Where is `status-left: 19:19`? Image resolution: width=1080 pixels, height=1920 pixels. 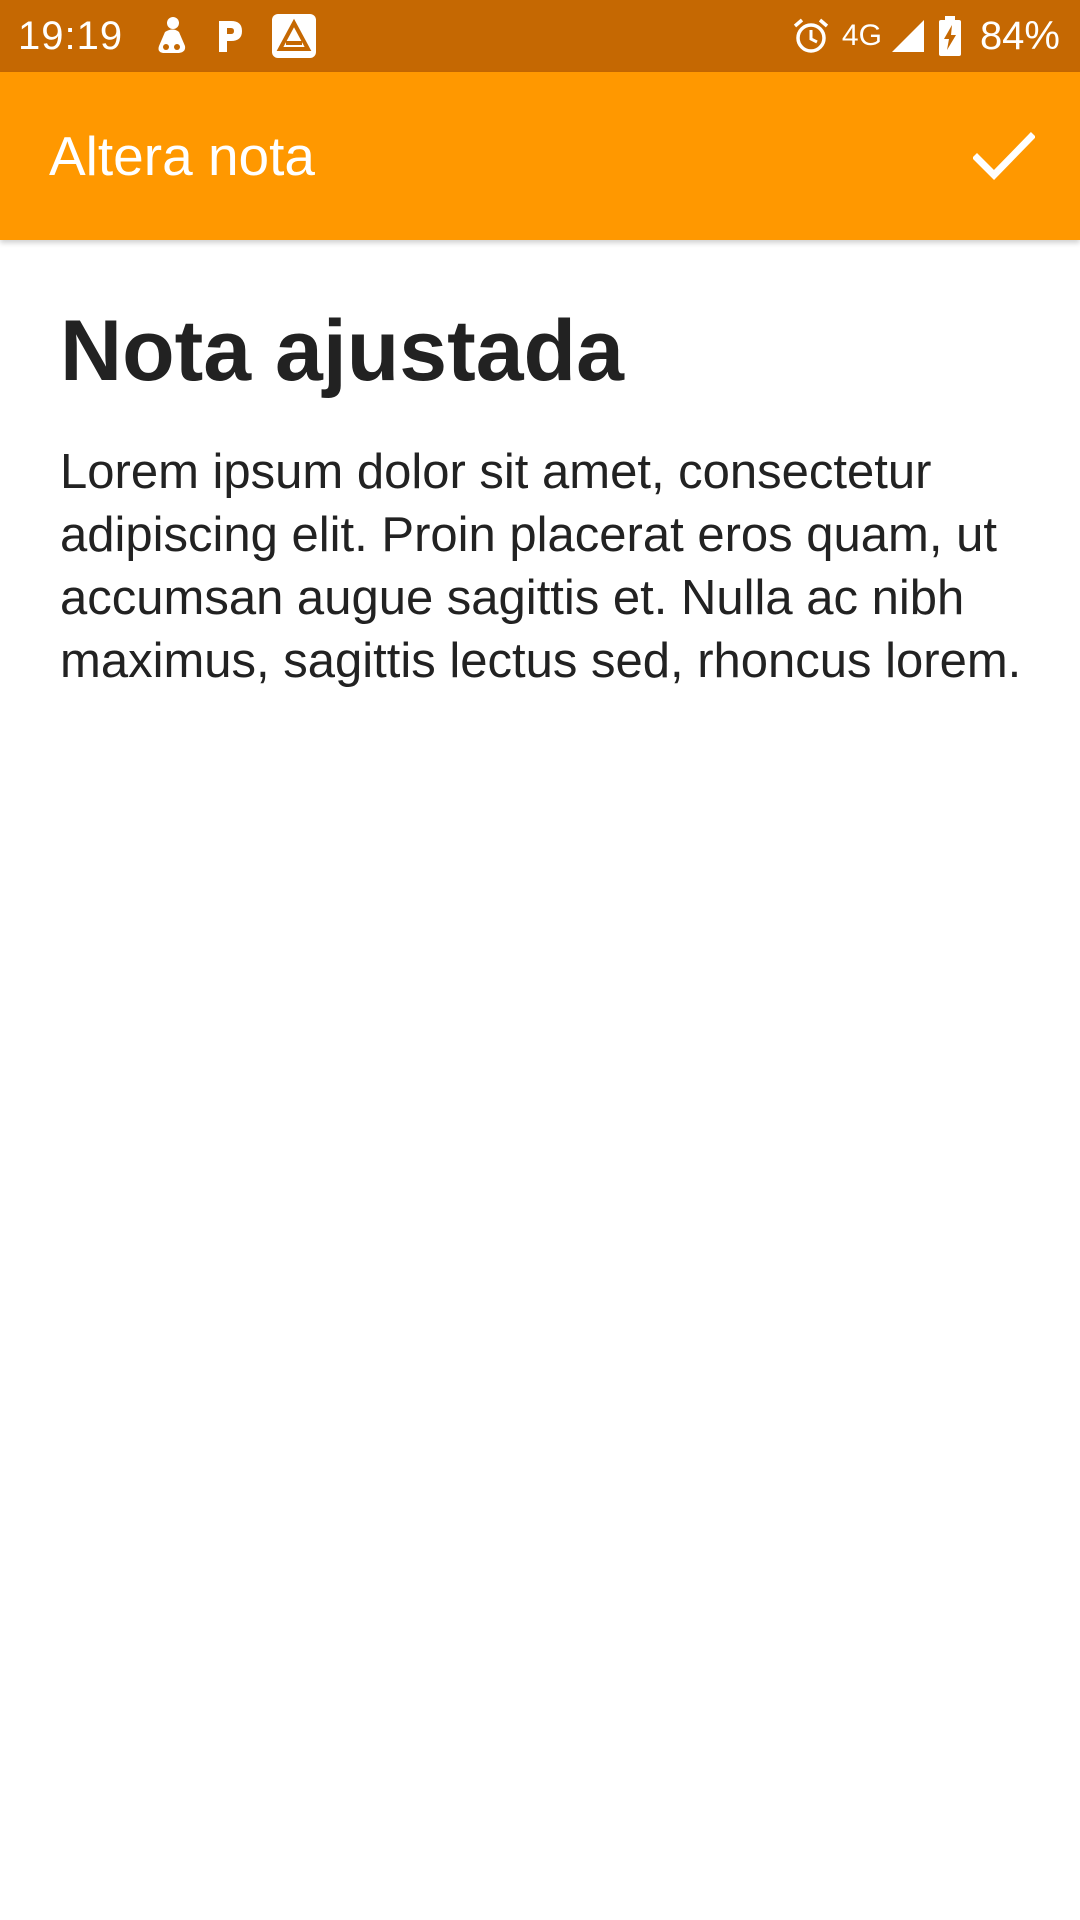 status-left: 19:19 is located at coordinates (180, 36).